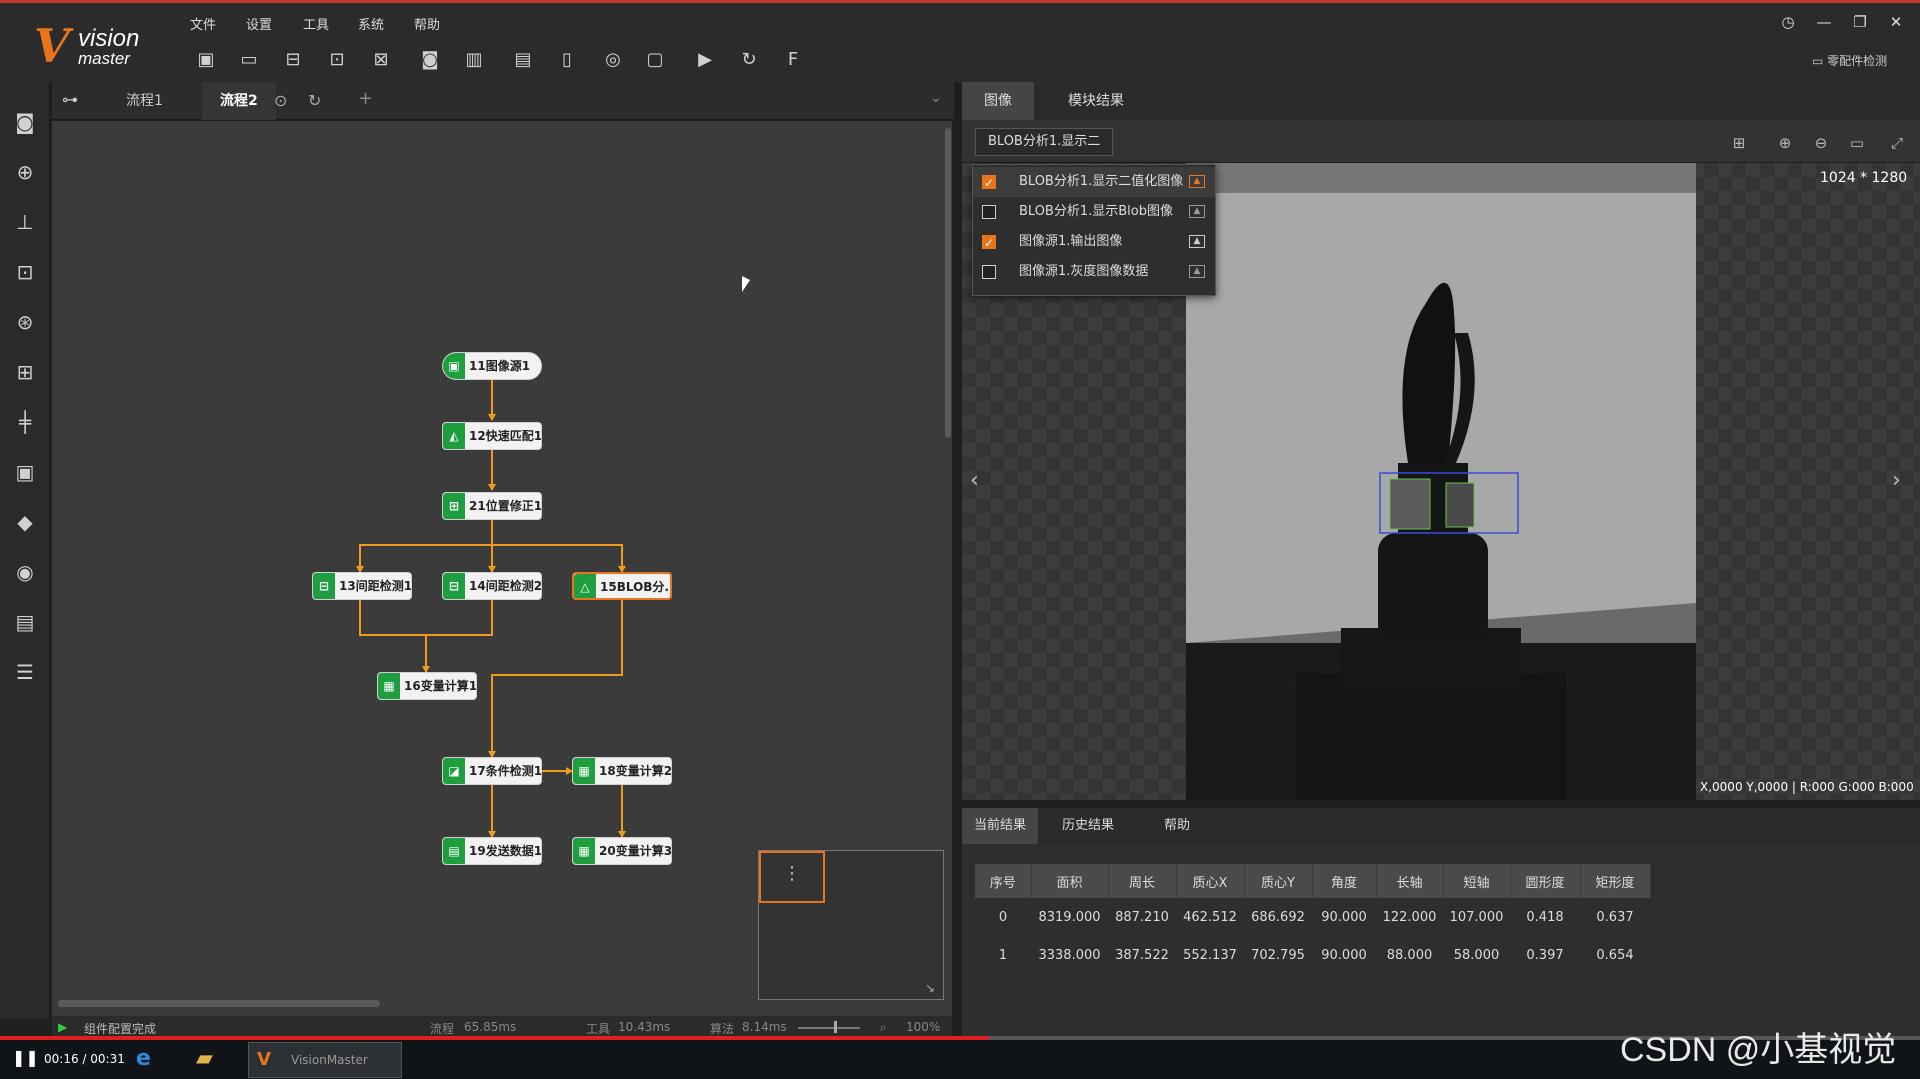 The height and width of the screenshot is (1079, 1920). Describe the element at coordinates (1896, 22) in the screenshot. I see `close-icon: ✕` at that location.